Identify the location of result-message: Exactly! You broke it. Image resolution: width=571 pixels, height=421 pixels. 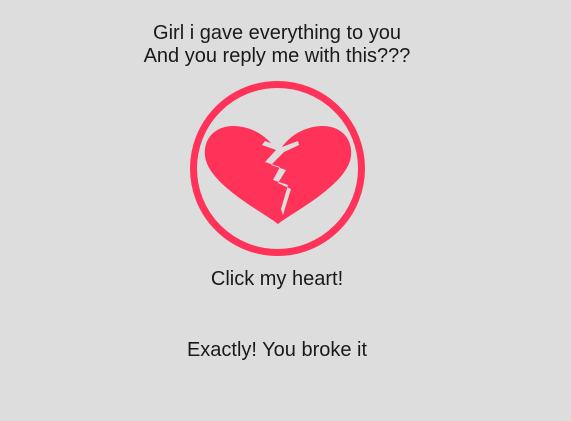
(277, 350).